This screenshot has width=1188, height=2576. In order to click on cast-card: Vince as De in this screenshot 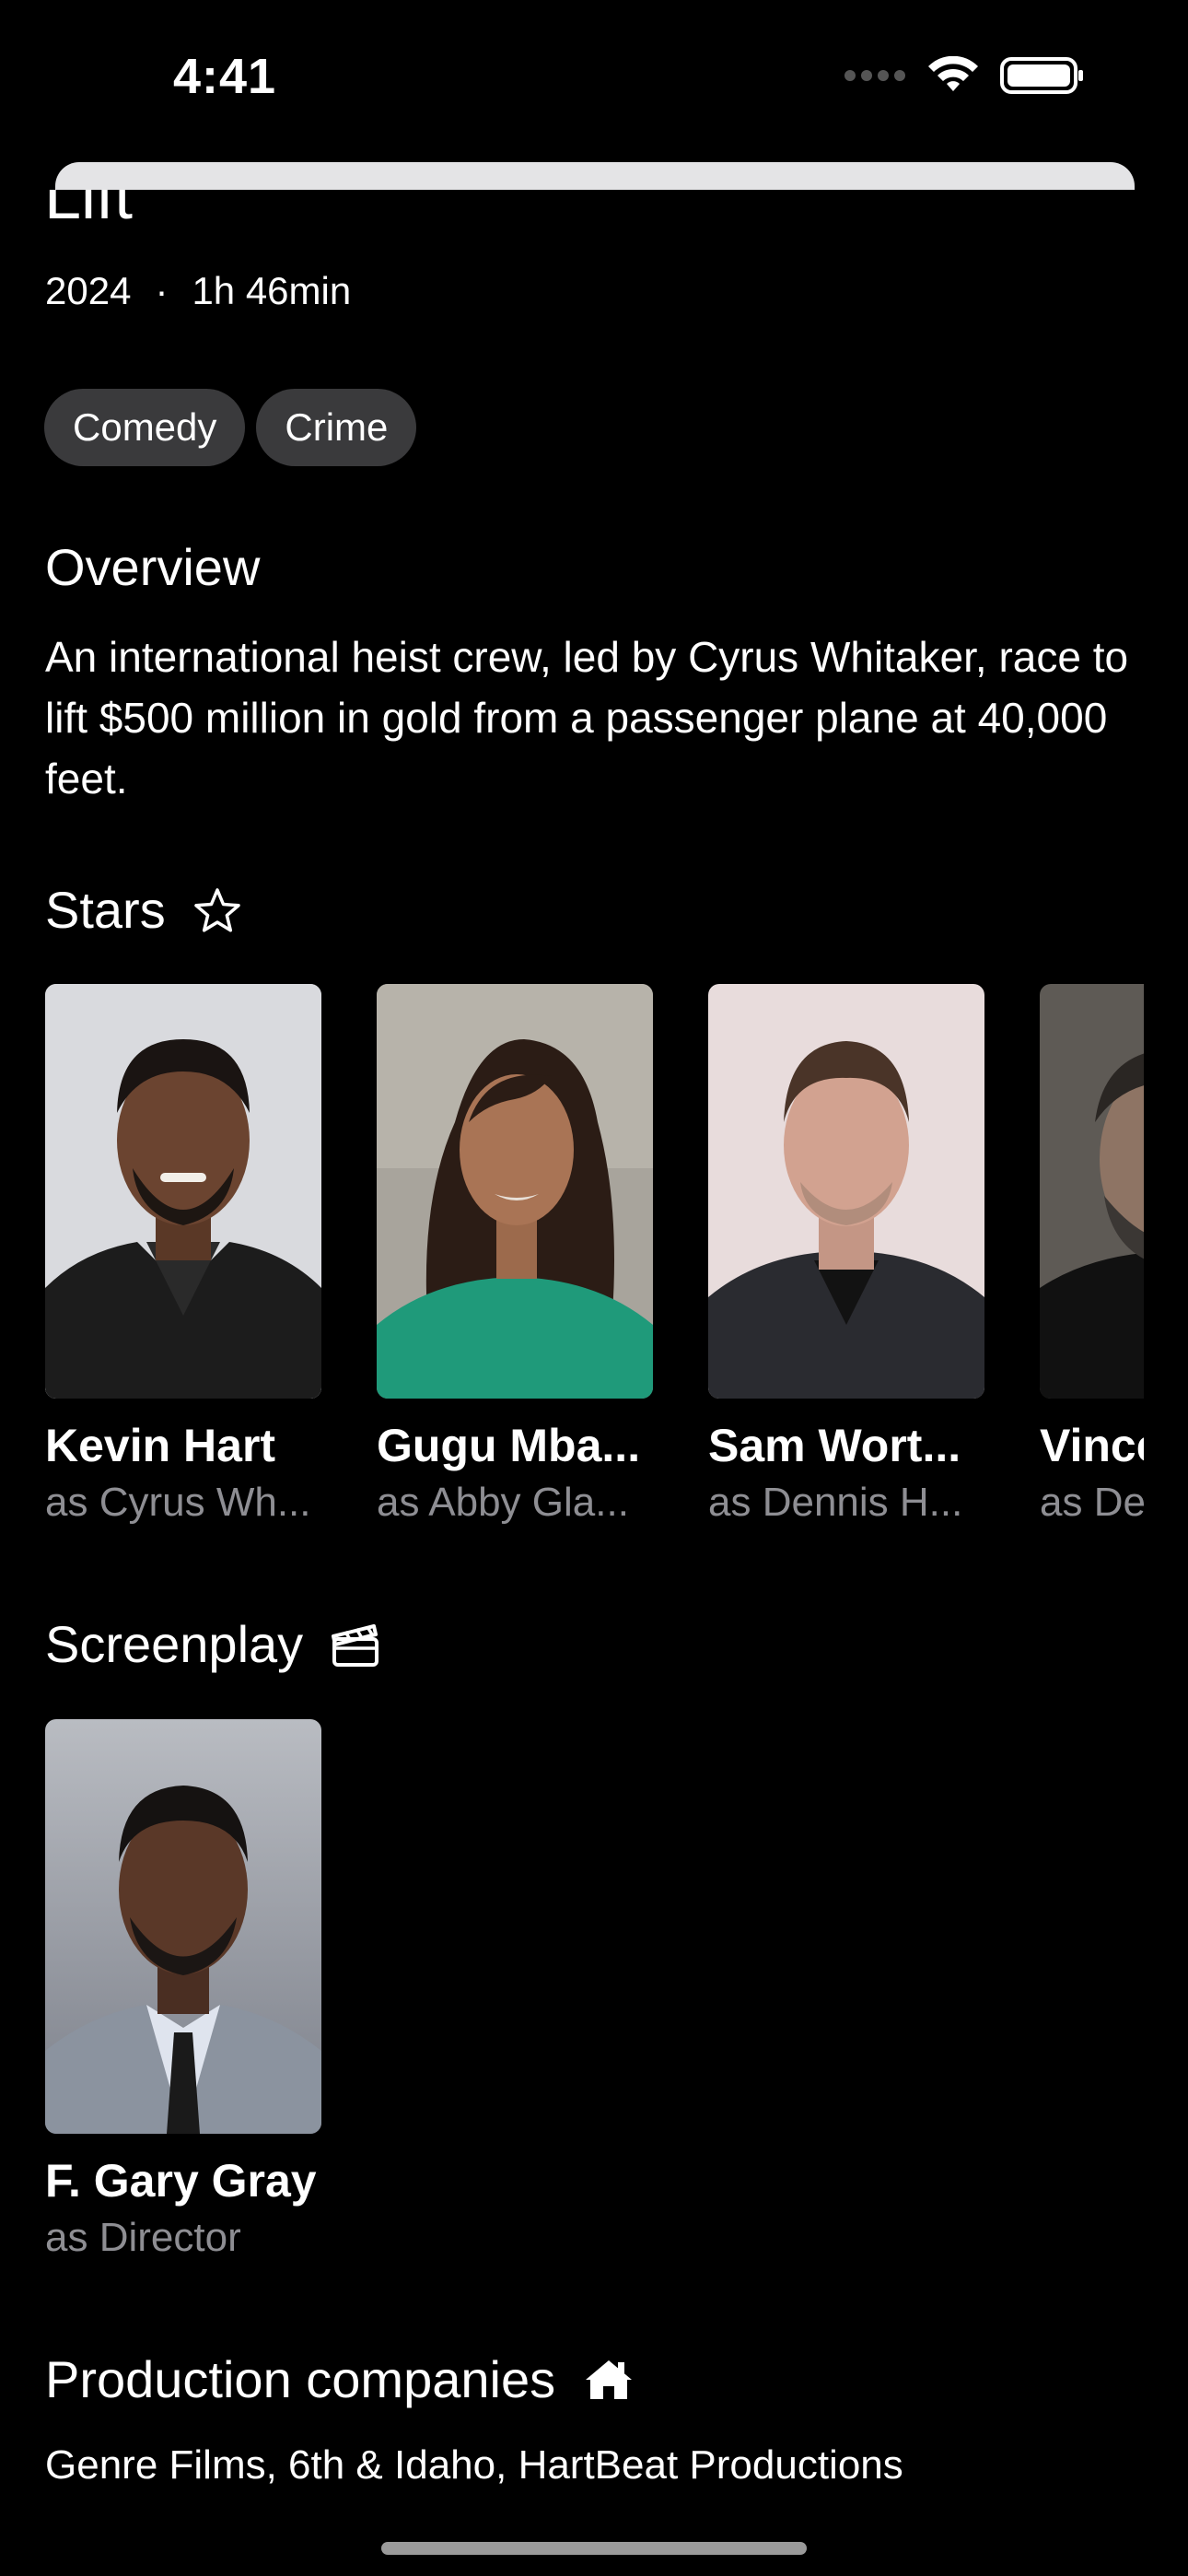, I will do `click(1092, 1255)`.